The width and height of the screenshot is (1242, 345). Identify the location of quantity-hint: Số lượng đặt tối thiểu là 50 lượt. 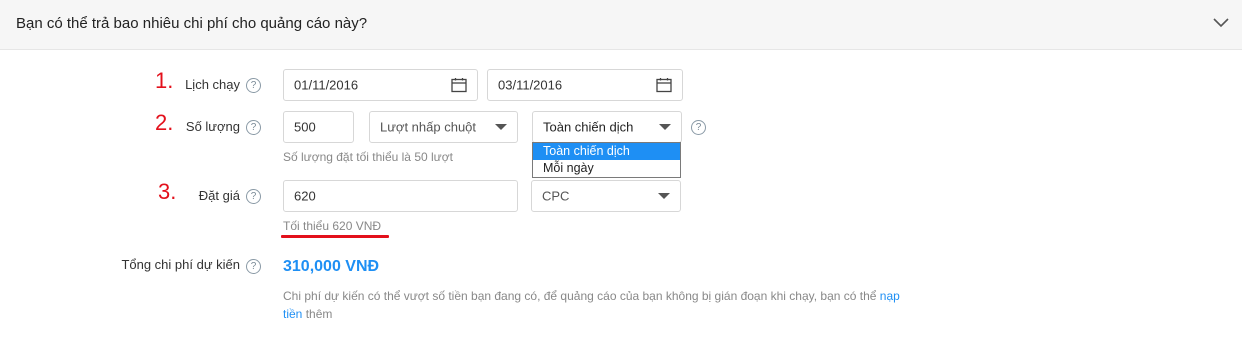
(368, 157).